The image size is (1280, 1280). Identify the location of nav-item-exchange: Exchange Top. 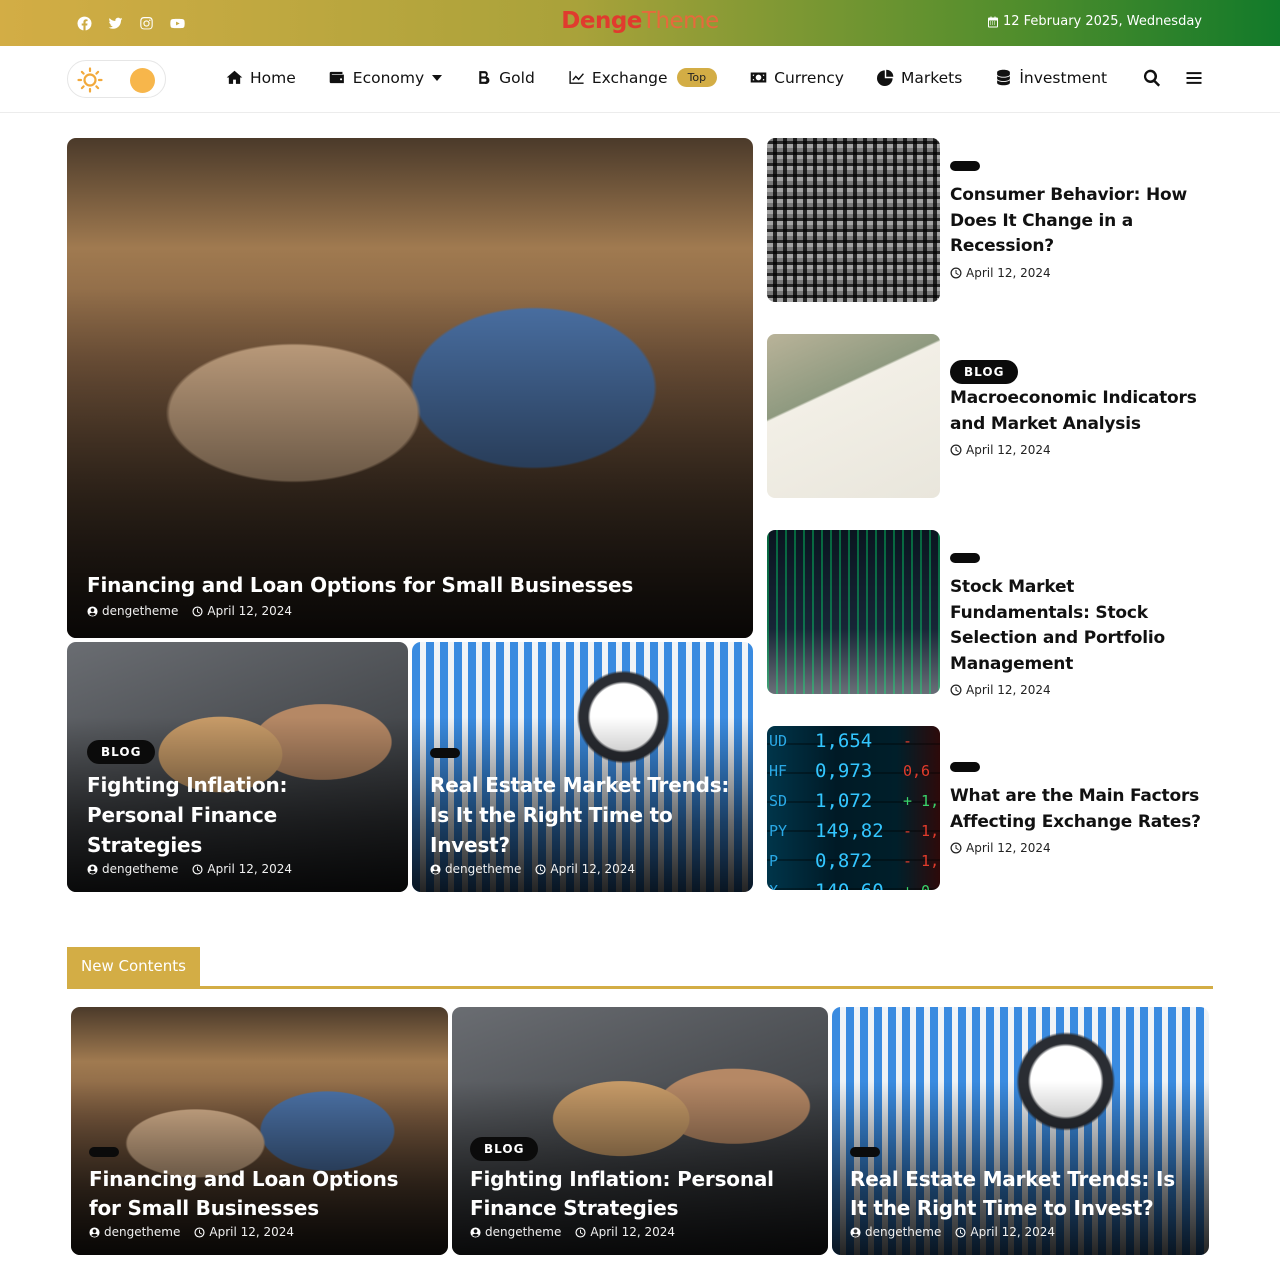
(643, 77).